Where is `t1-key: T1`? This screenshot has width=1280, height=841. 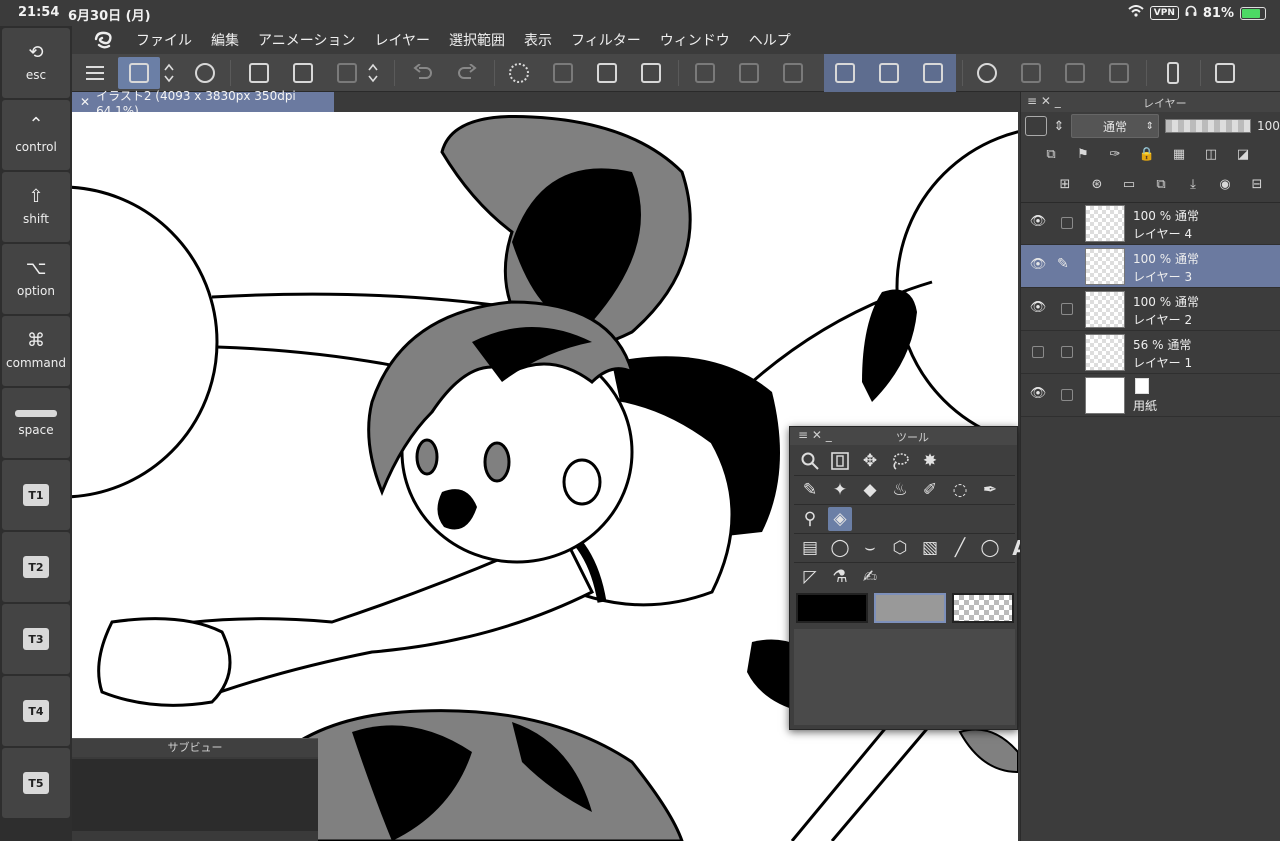
t1-key: T1 is located at coordinates (36, 495).